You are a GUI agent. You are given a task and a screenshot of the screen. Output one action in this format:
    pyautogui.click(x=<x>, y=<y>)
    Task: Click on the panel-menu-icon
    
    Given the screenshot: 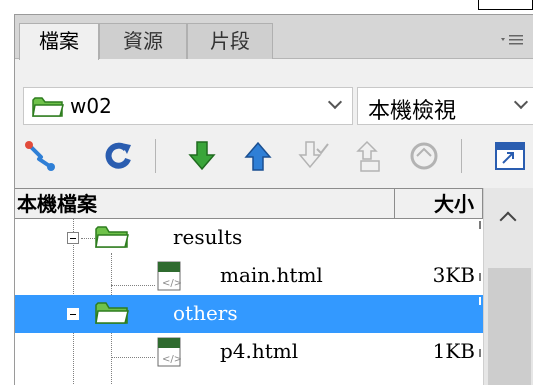 What is the action you would take?
    pyautogui.click(x=514, y=41)
    